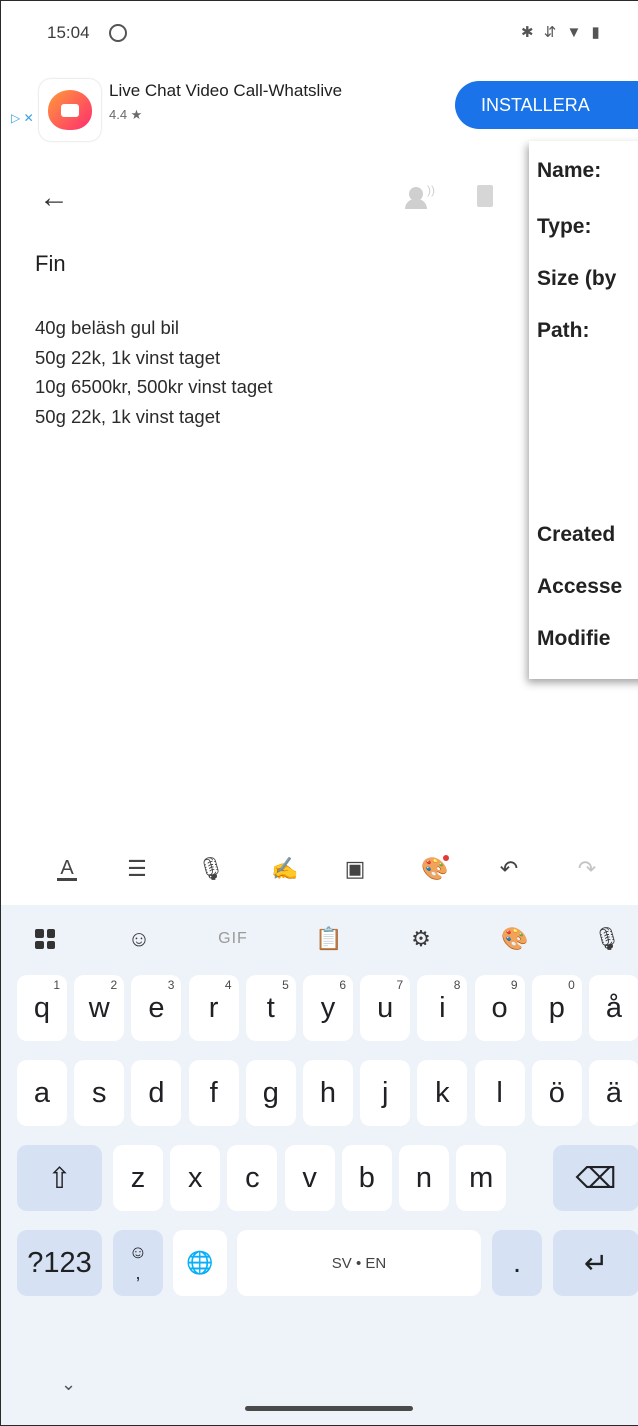 The image size is (638, 1426). I want to click on key-b-label: b, so click(366, 1177).